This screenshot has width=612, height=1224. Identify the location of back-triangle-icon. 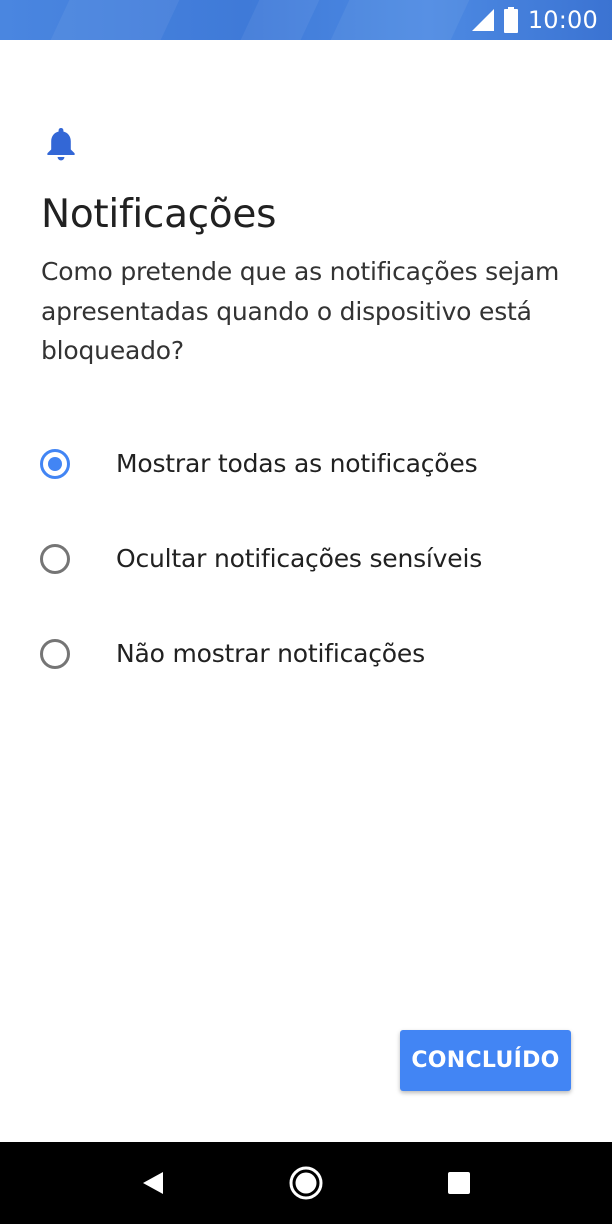
(153, 1183).